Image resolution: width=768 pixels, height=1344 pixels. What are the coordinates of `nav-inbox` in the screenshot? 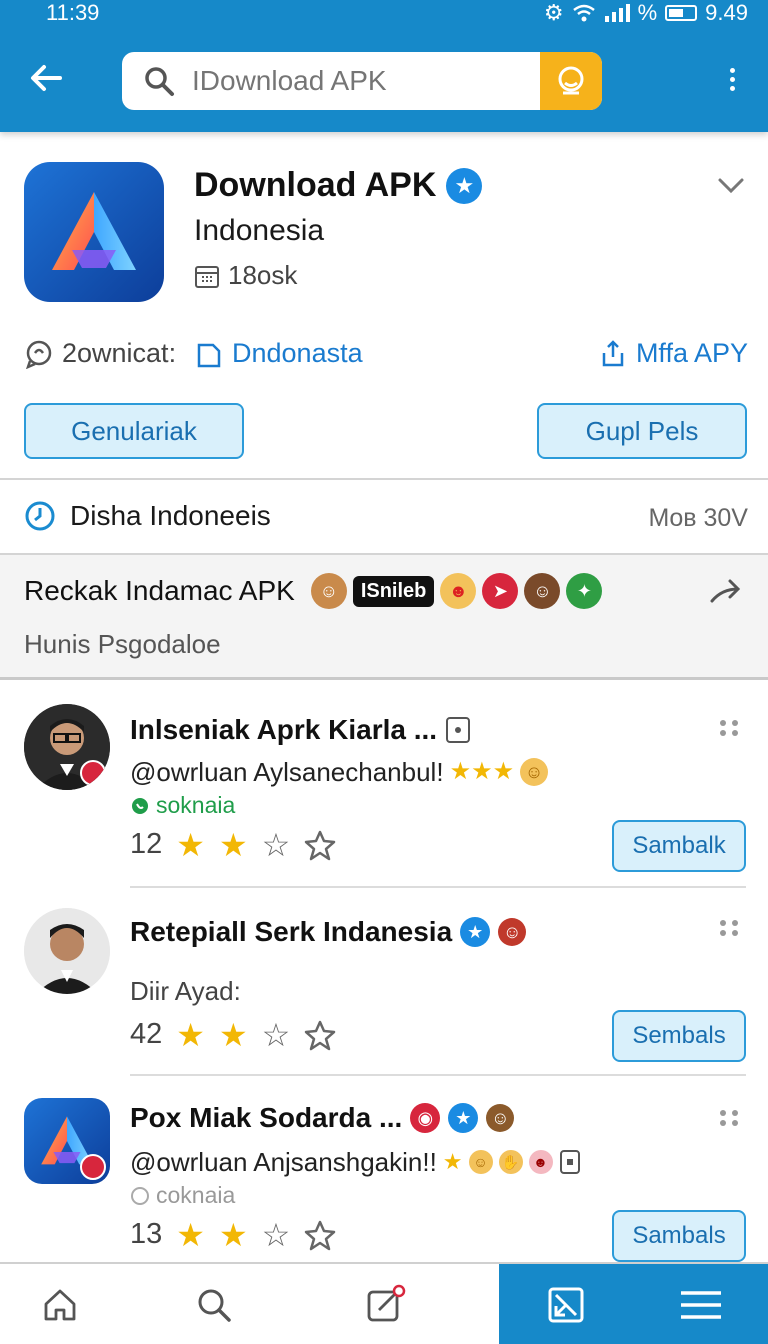 It's located at (566, 1304).